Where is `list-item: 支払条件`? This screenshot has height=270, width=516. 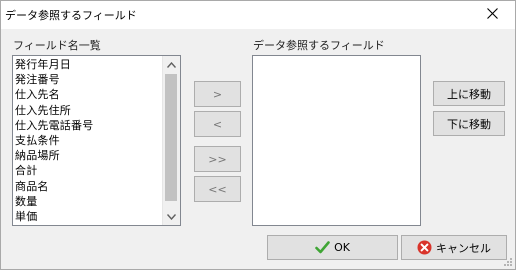 list-item: 支払条件 is located at coordinates (88, 140).